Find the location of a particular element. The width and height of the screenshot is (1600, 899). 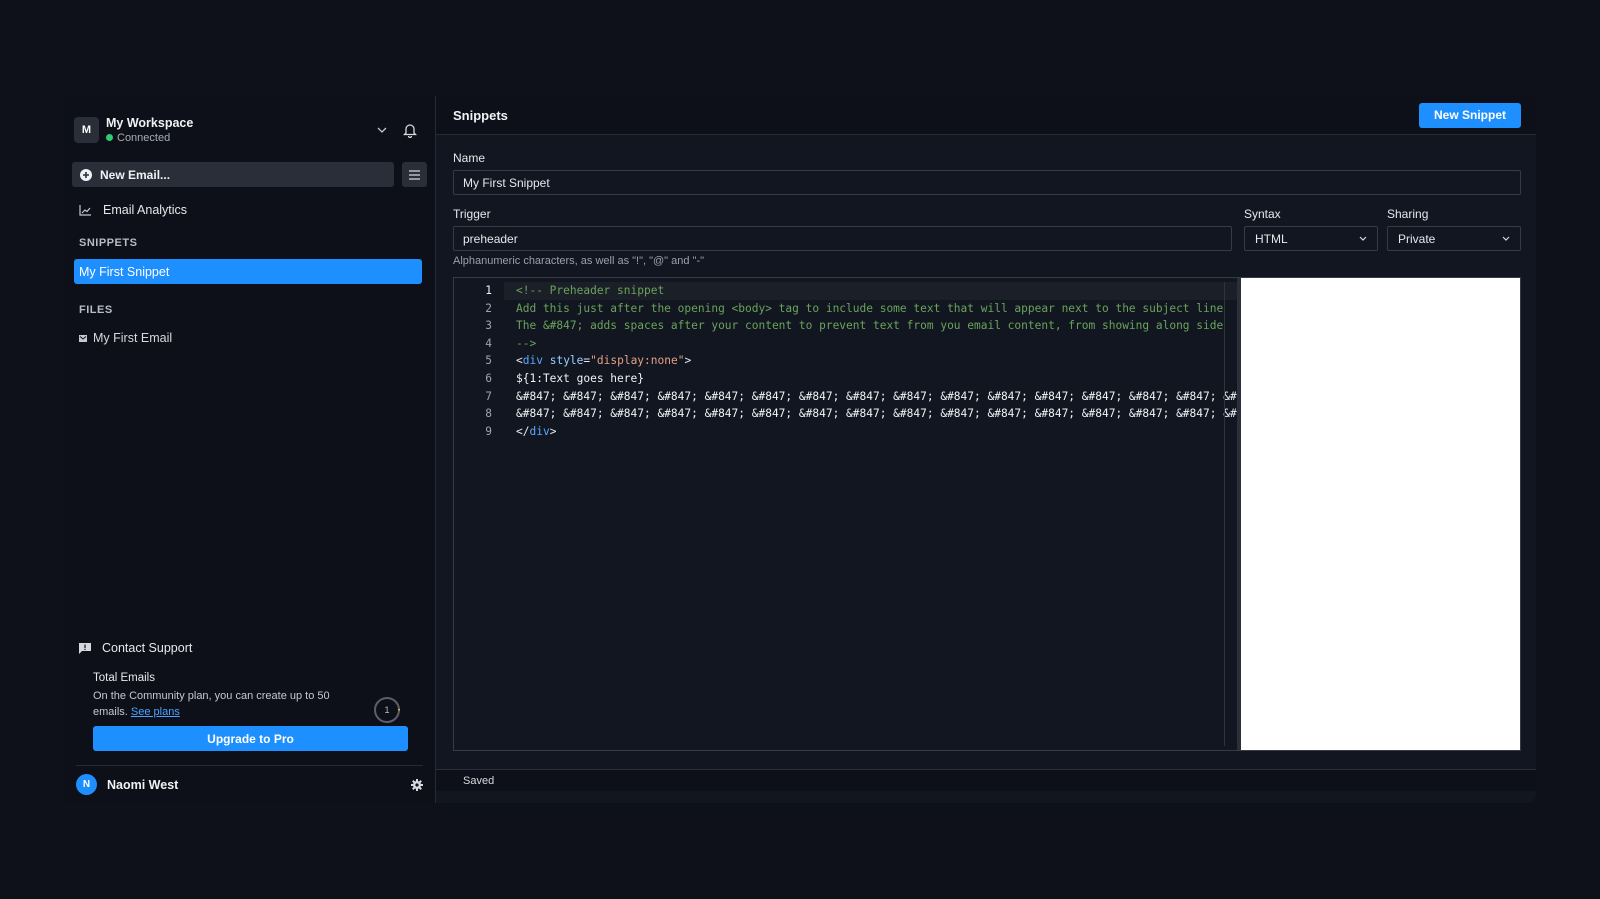

user-name: Naomi West is located at coordinates (143, 784).